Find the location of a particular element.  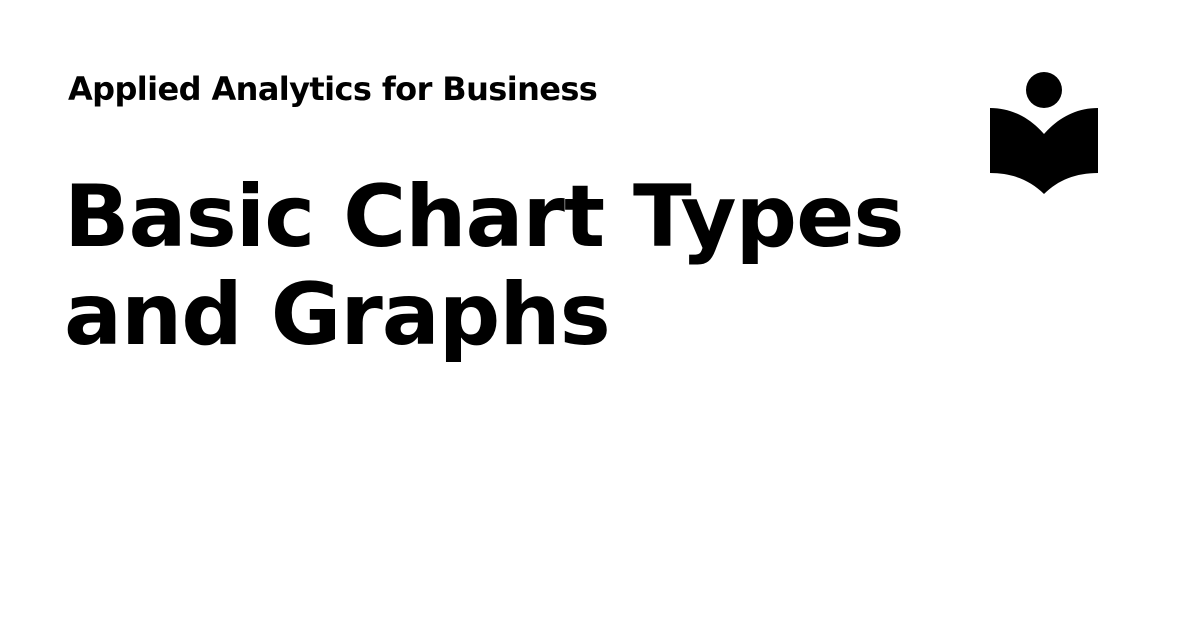

chapter-title-line-1: Basic Chart Types is located at coordinates (484, 217).